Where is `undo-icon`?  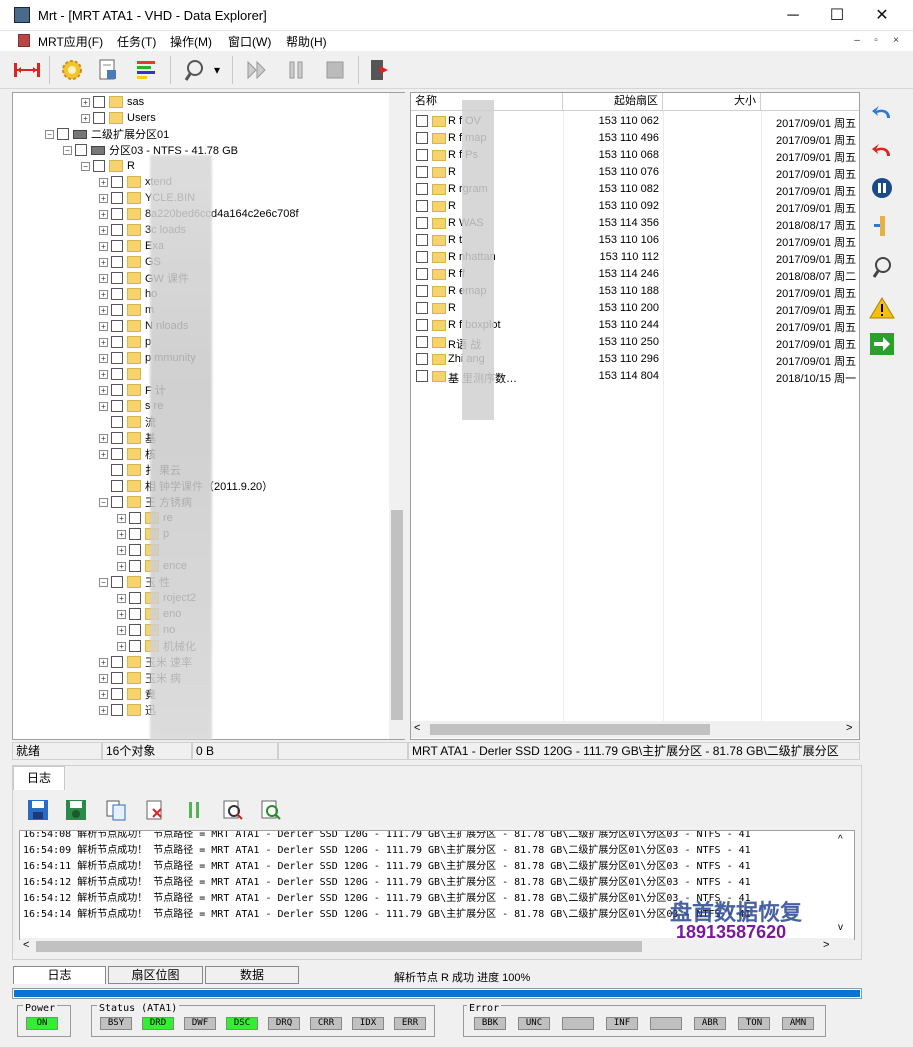 undo-icon is located at coordinates (882, 112).